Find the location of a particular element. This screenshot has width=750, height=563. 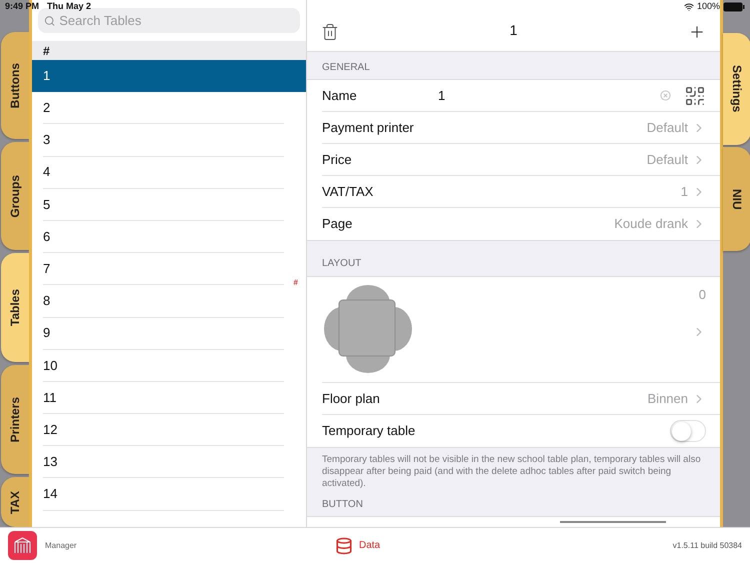

table-list-item: 8 is located at coordinates (163, 301).